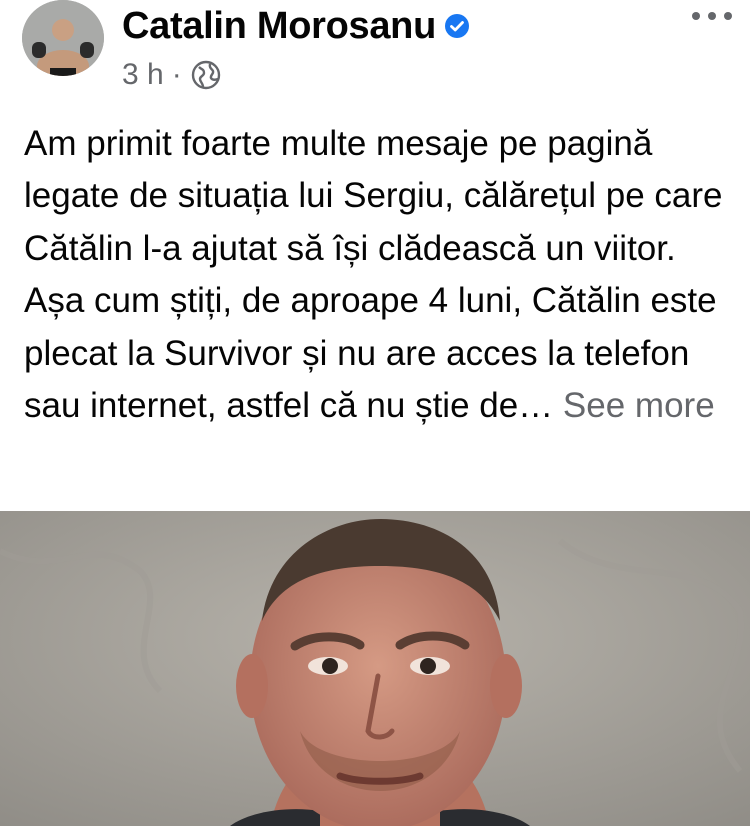  I want to click on more-options-button, so click(712, 16).